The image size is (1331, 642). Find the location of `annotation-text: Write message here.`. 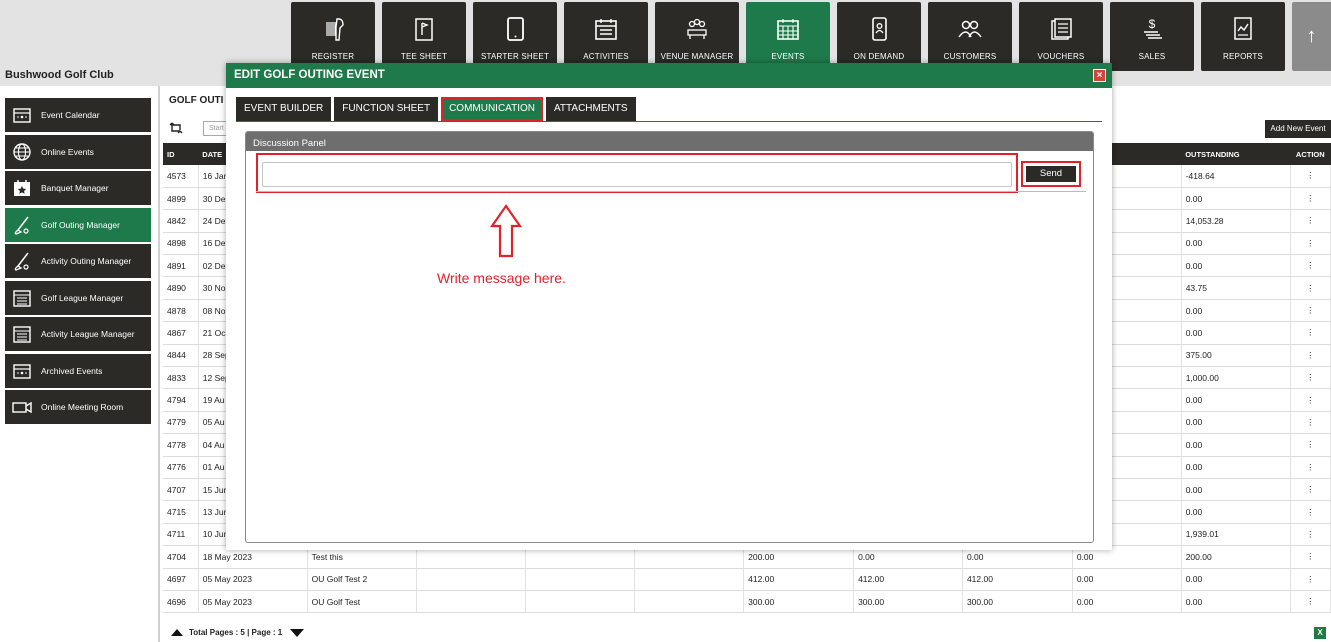

annotation-text: Write message here. is located at coordinates (501, 278).